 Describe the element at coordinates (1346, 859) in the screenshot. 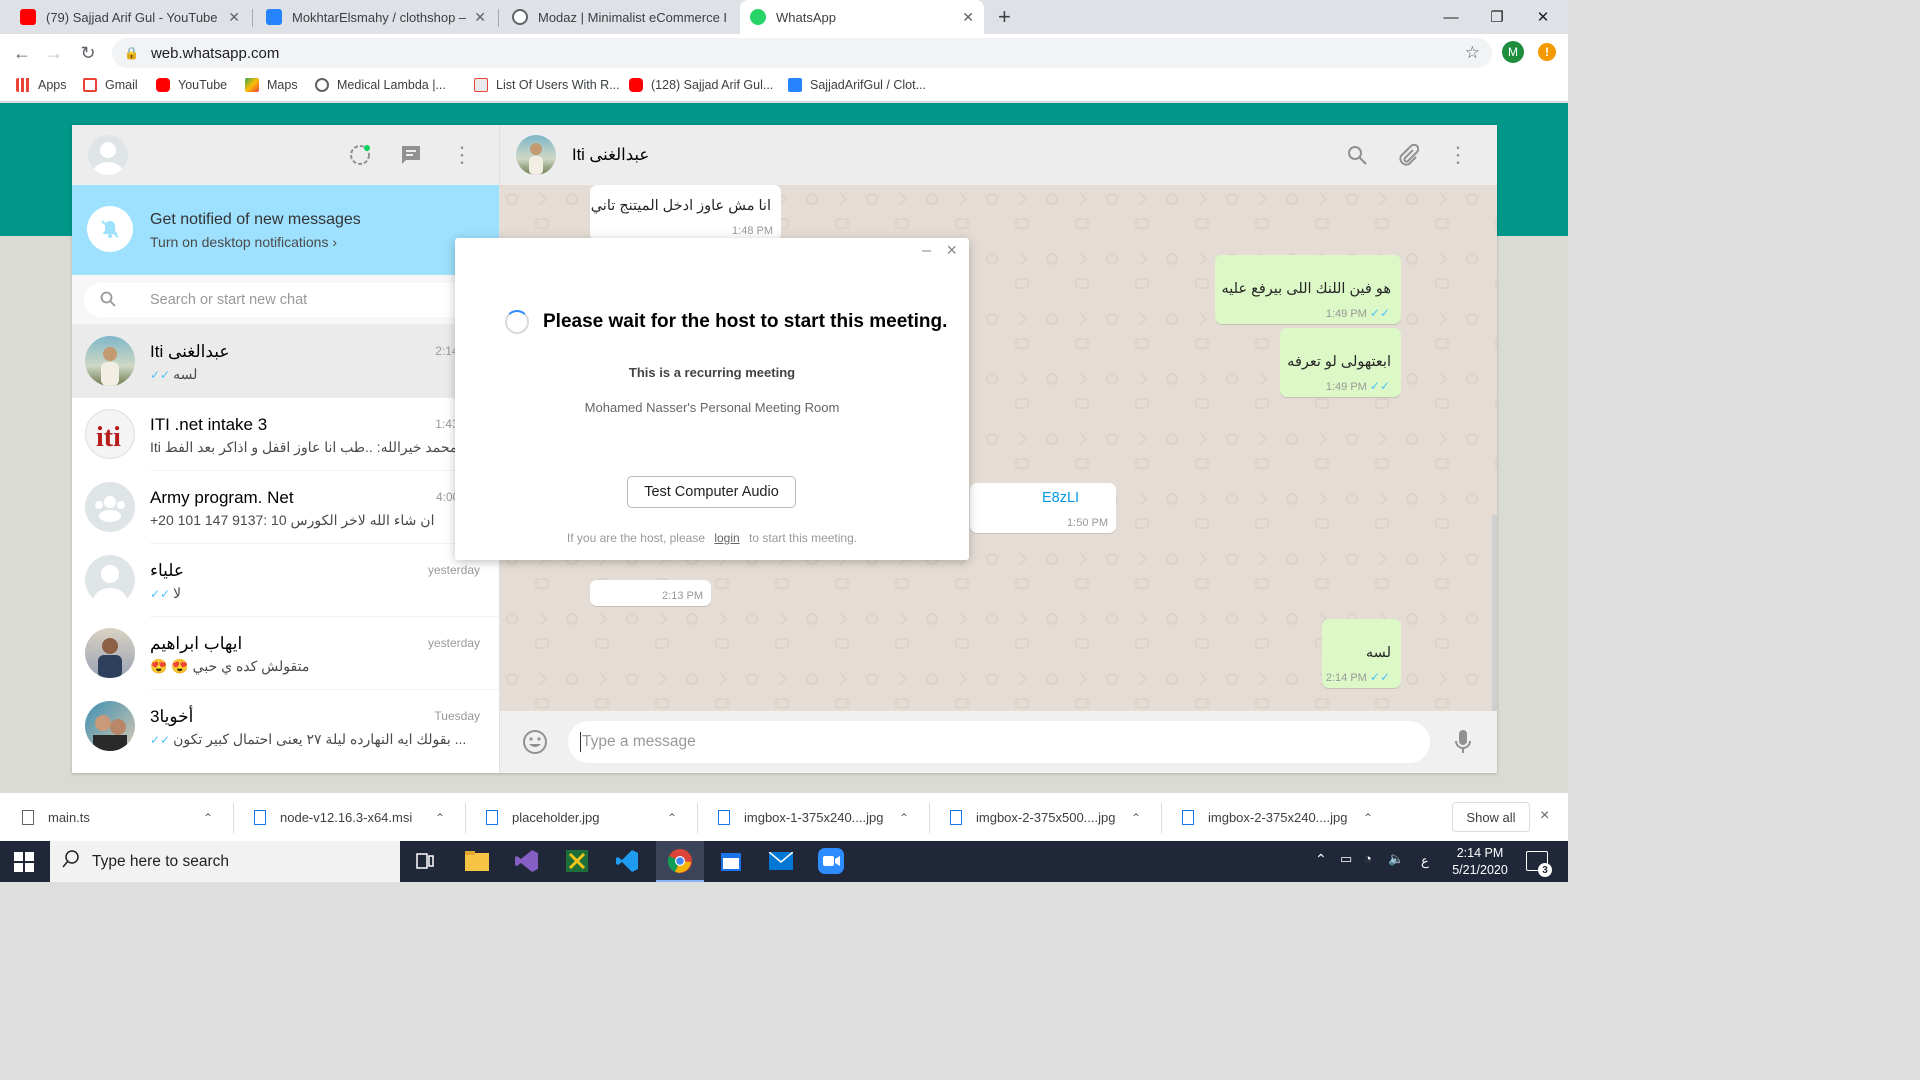

I see `battery-icon: ▭` at that location.